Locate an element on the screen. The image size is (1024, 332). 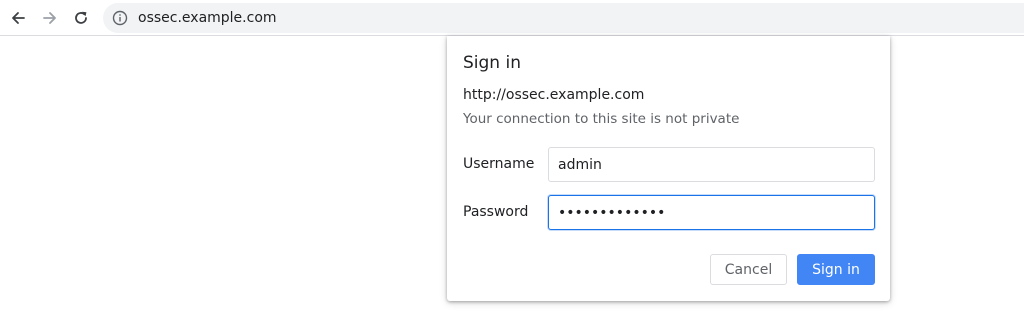
address-bar: ossec.example.com is located at coordinates (563, 18).